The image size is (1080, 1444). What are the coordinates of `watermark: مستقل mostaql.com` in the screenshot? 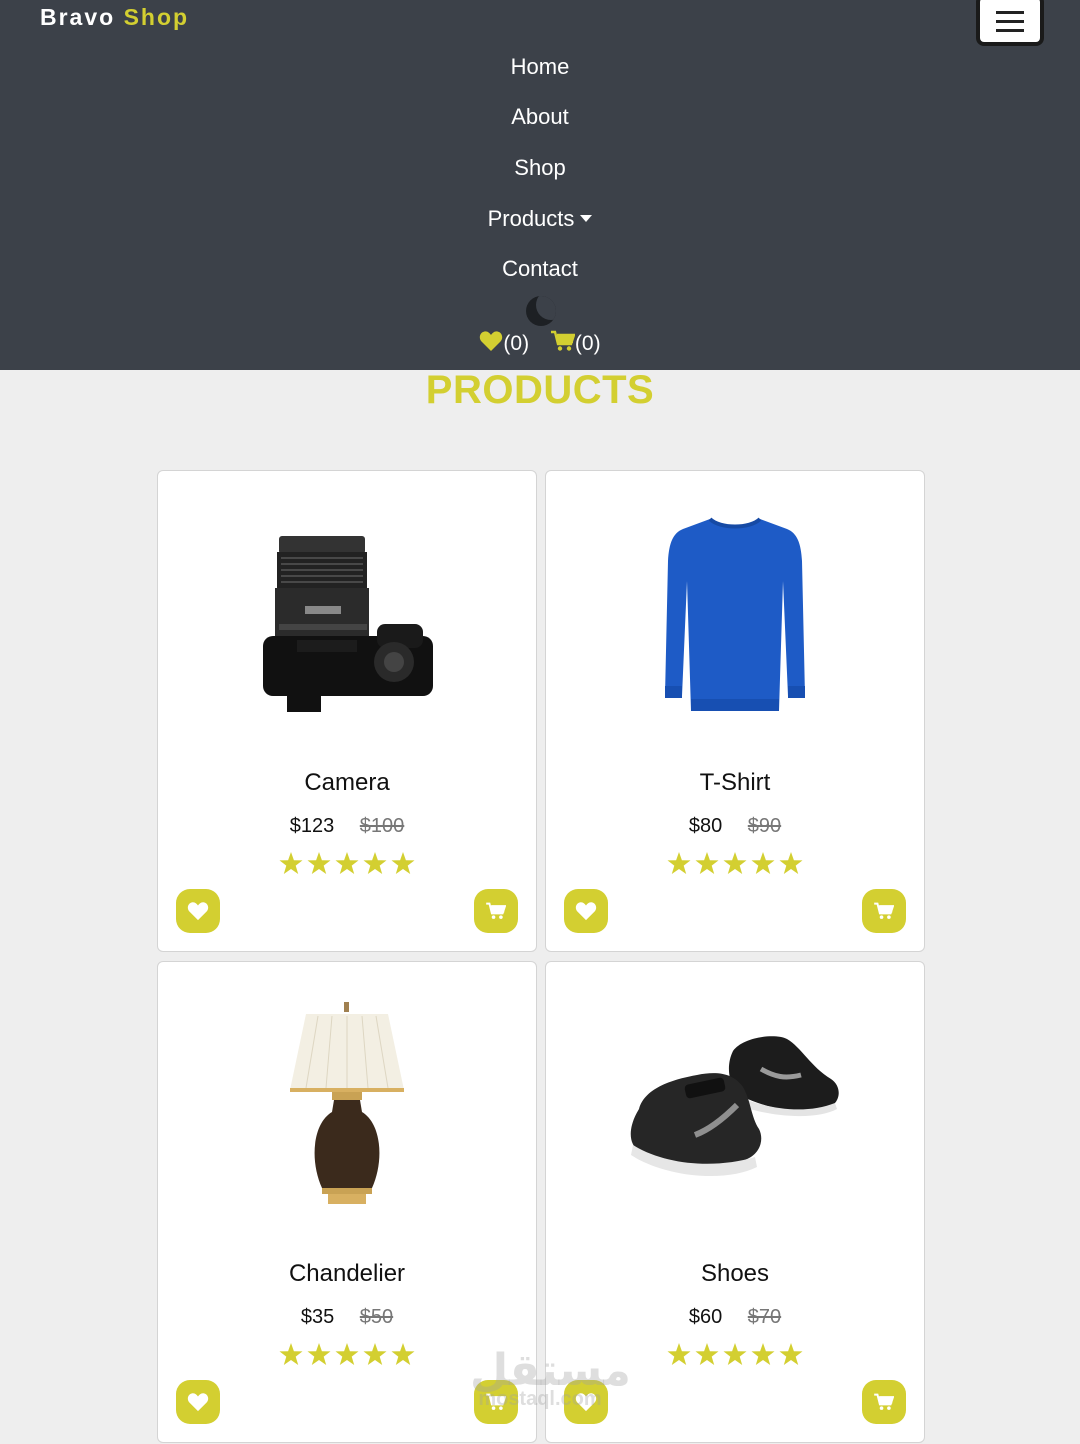 It's located at (550, 1378).